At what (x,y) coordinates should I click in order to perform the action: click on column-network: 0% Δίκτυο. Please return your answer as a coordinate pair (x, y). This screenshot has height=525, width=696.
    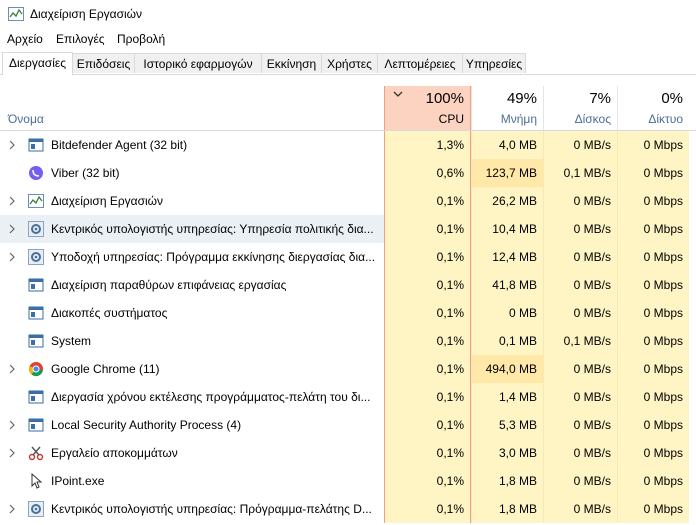
    Looking at the image, I should click on (653, 108).